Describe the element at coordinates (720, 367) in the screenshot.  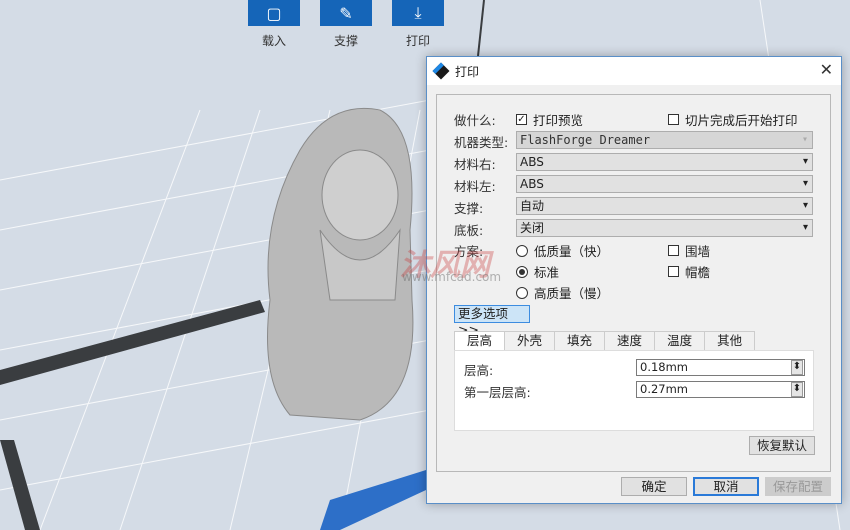
I see `layer-height-spinbox: 0.18mm` at that location.